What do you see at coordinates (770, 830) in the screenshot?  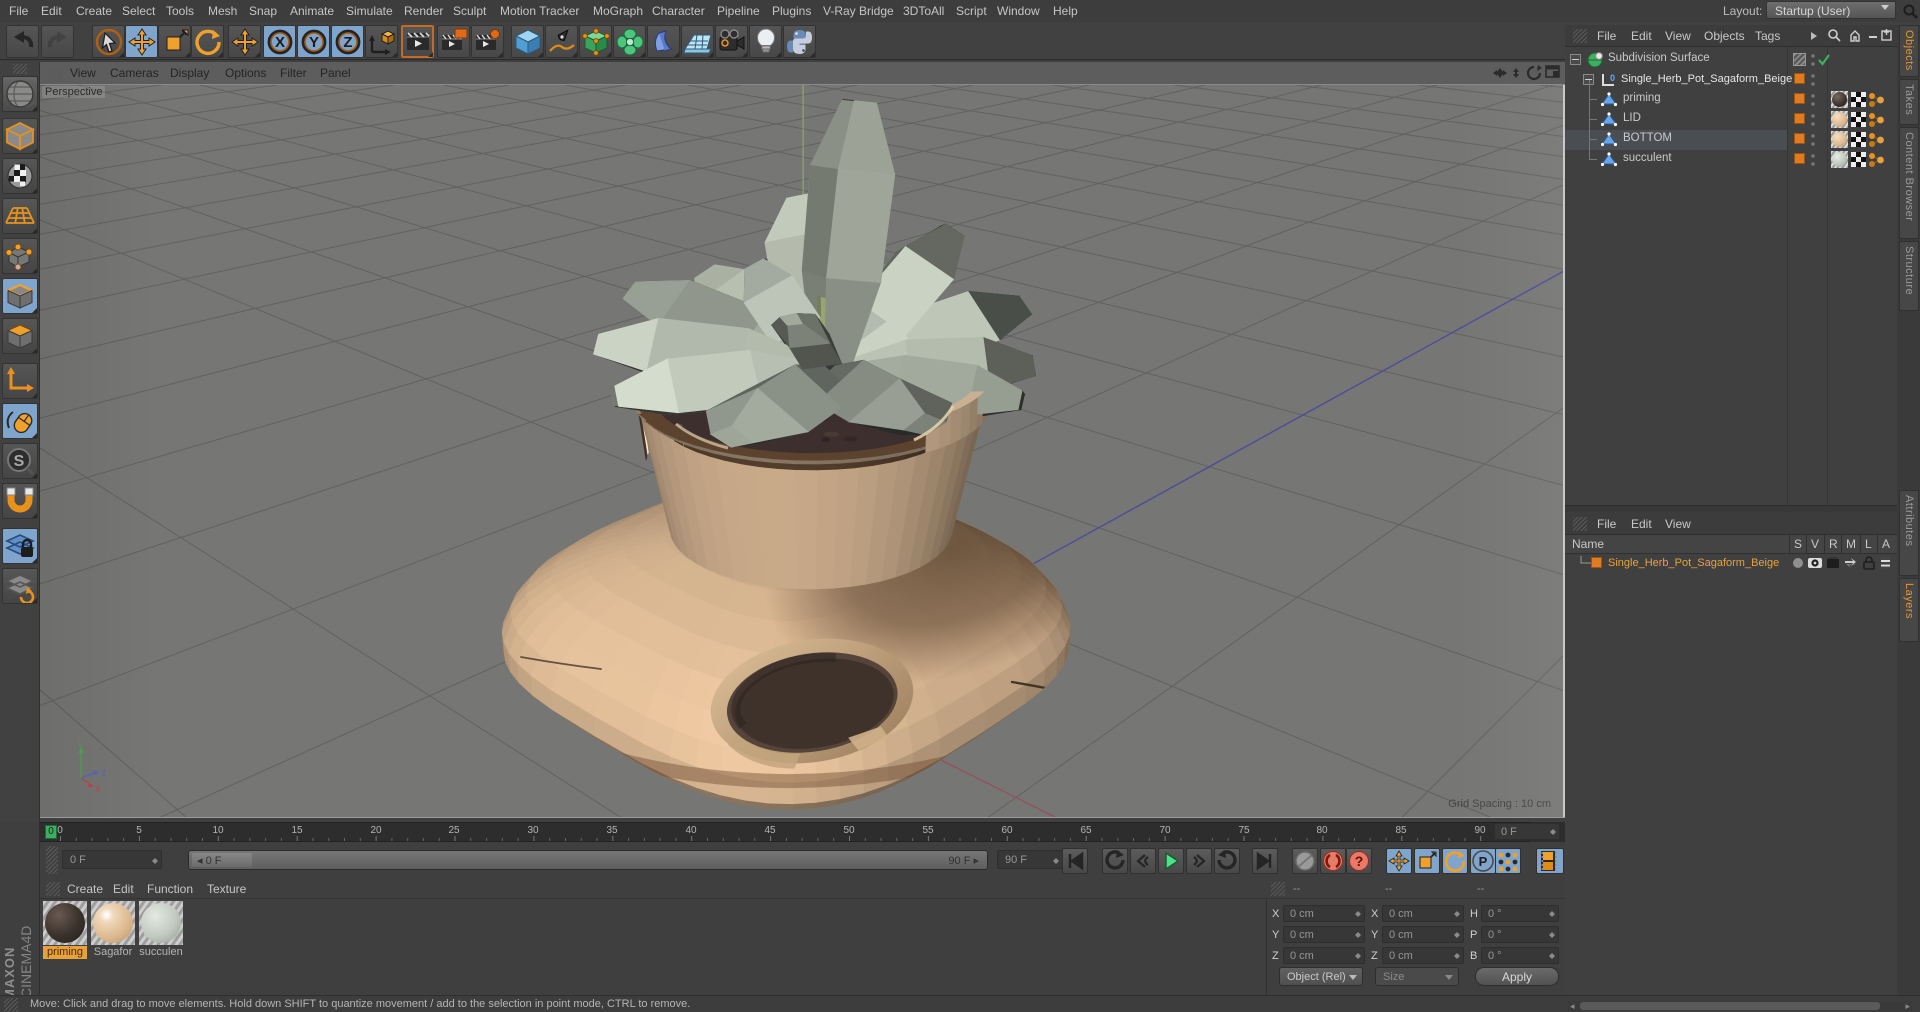 I see `svg-text: 45` at bounding box center [770, 830].